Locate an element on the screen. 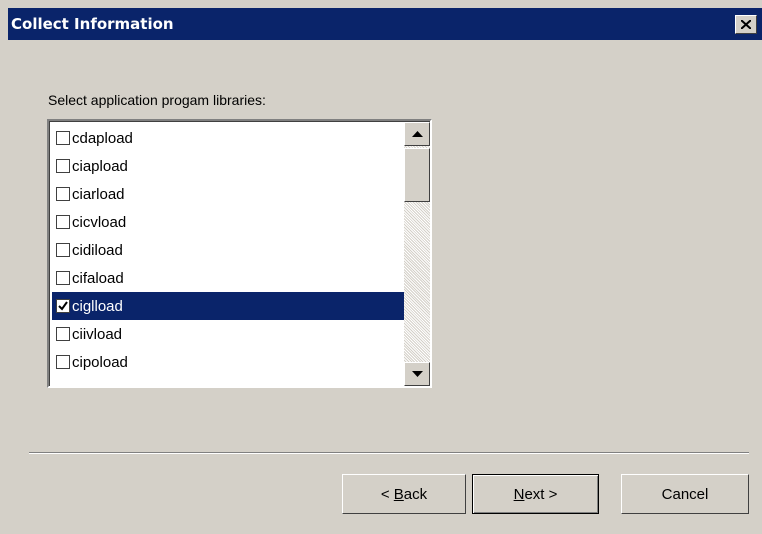  library-item-label: cdapload is located at coordinates (102, 138).